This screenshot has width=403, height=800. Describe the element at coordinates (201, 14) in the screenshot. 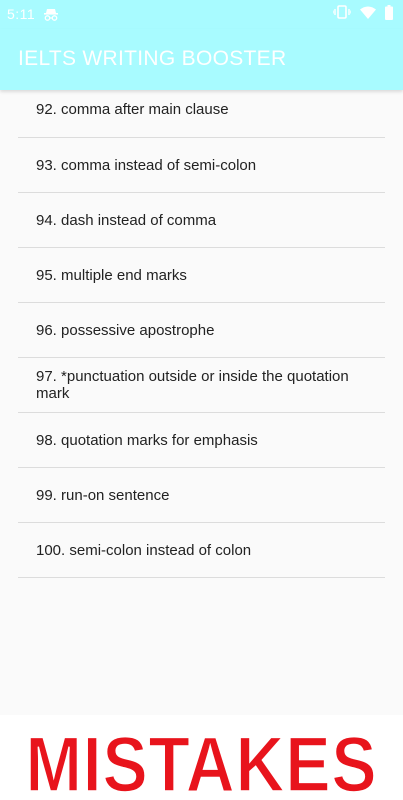

I see `status-bar: 5:11` at that location.